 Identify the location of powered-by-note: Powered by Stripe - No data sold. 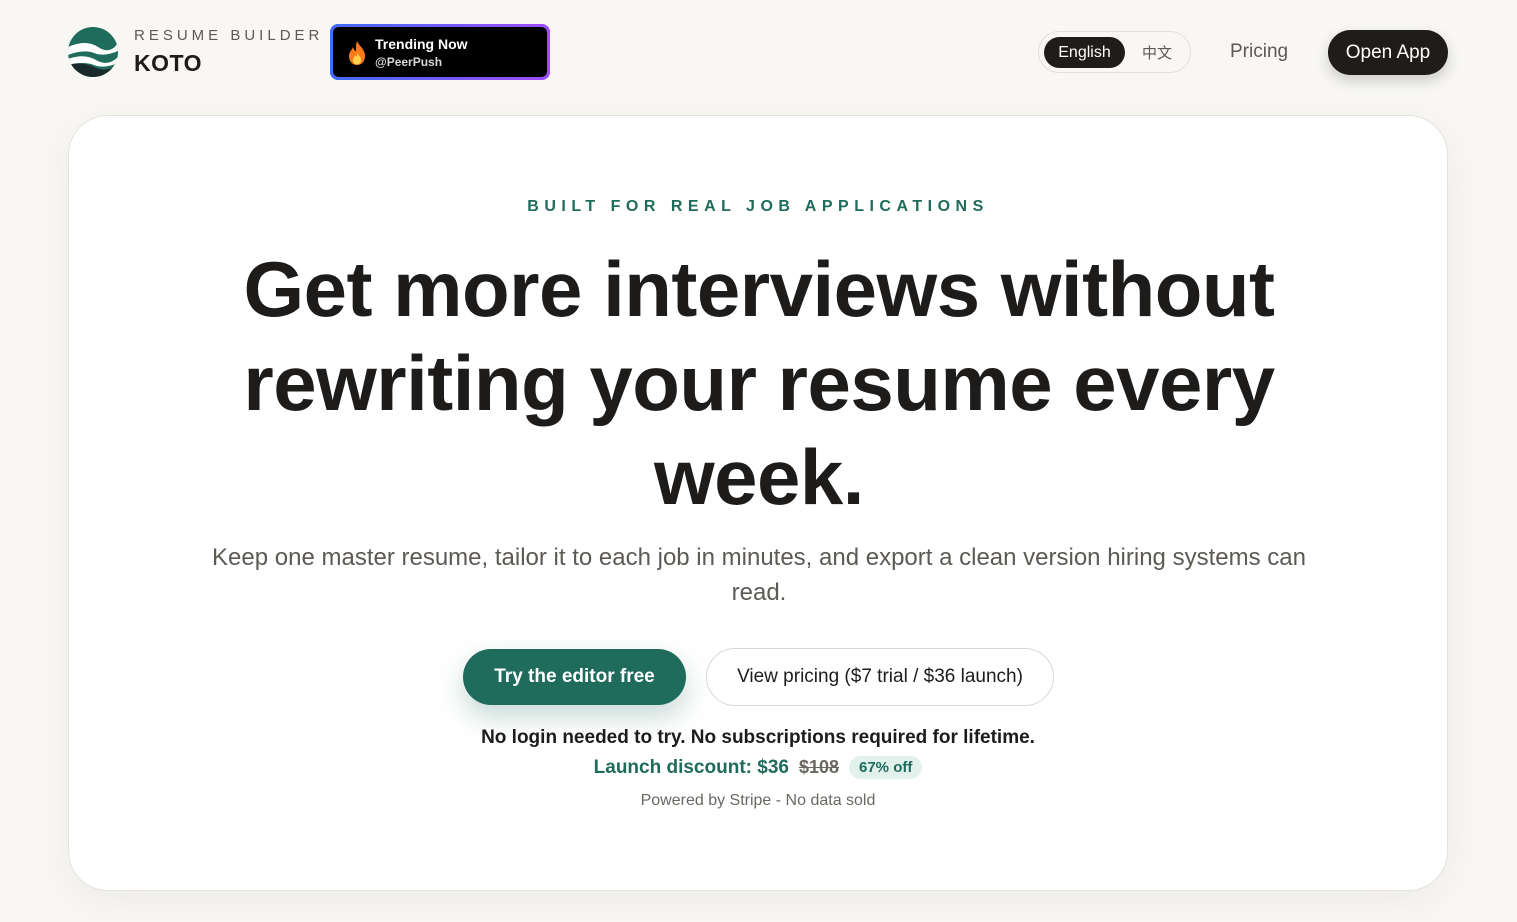
(758, 800).